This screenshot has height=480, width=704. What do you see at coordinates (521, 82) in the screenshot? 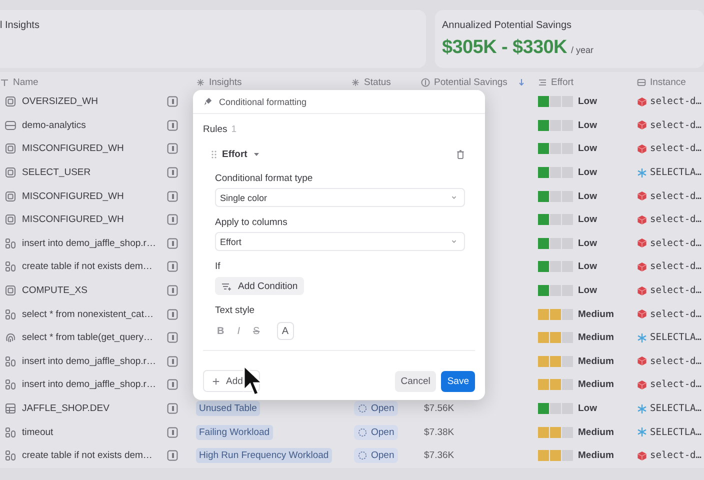
I see `sort-arrow-icon` at bounding box center [521, 82].